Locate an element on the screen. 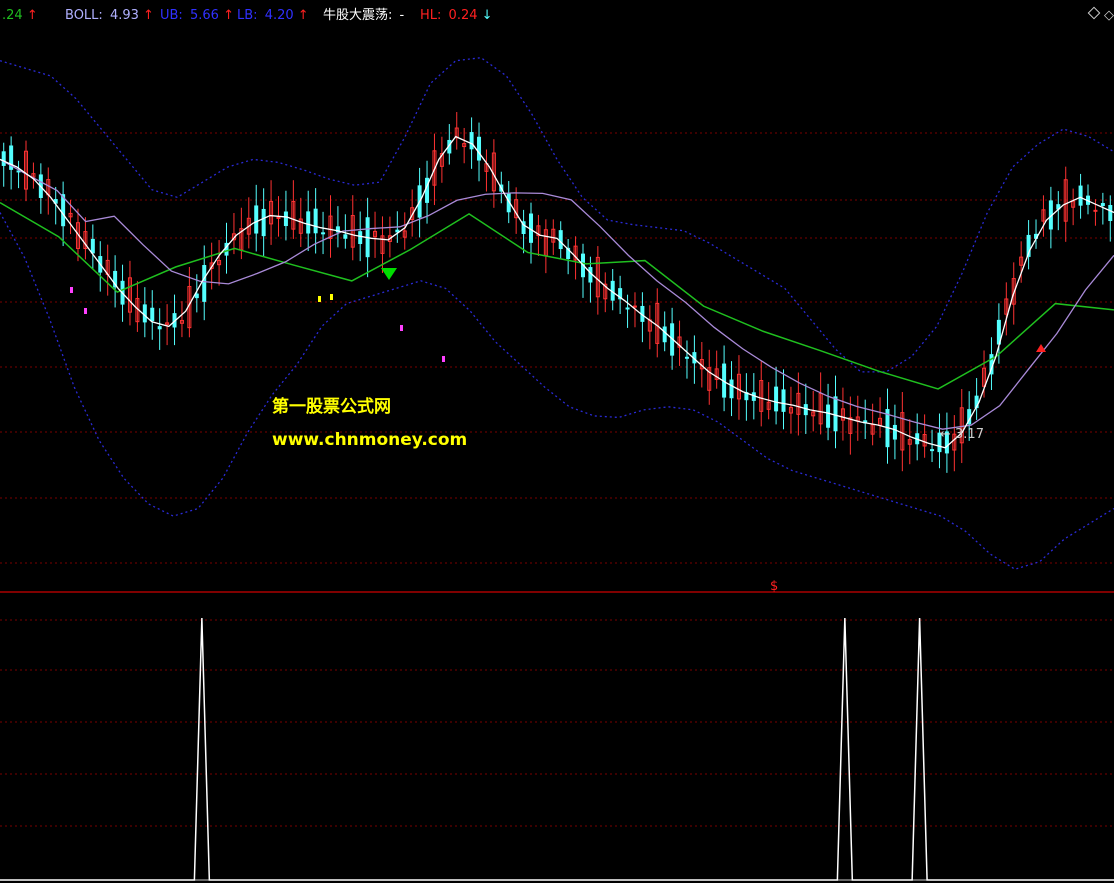  watermark-url: www.chnmoney.com is located at coordinates (369, 440).